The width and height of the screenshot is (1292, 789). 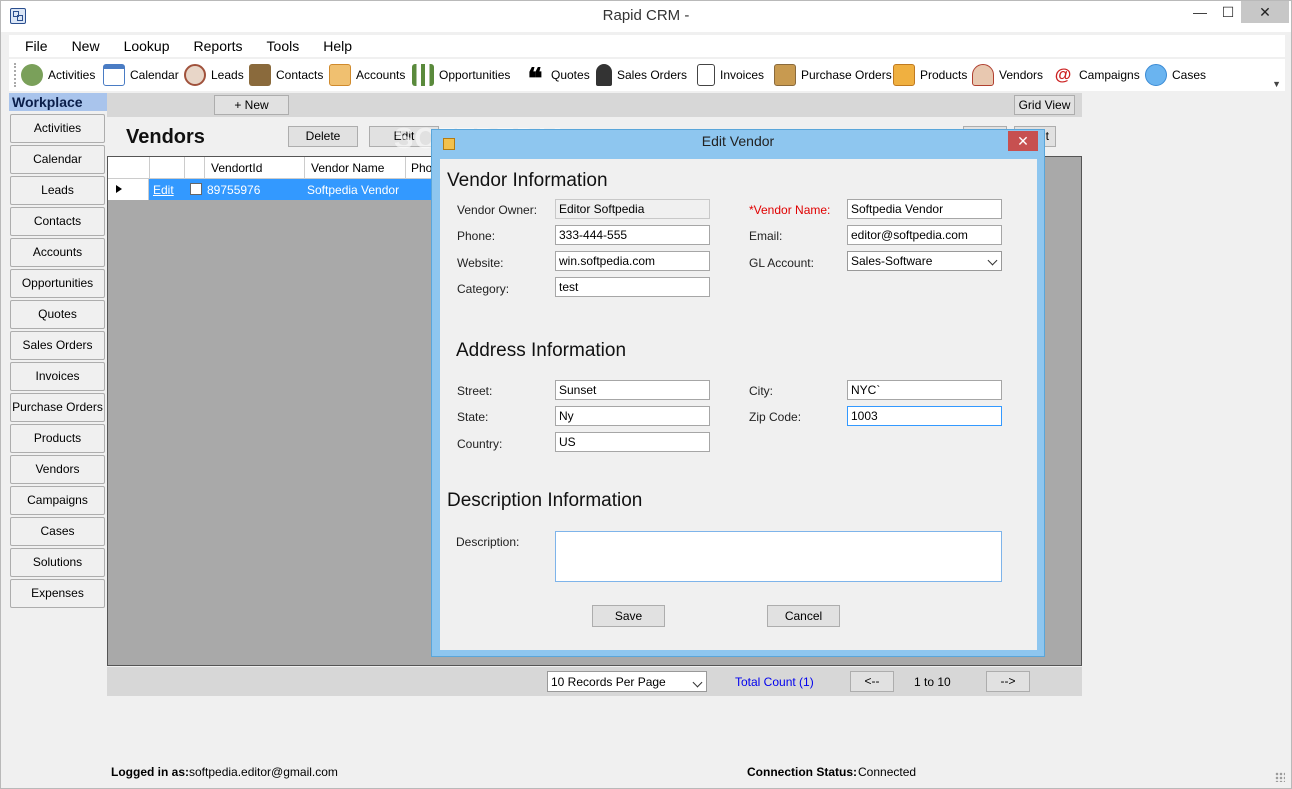 What do you see at coordinates (57, 221) in the screenshot?
I see `sidebar-item-contacts: Contacts` at bounding box center [57, 221].